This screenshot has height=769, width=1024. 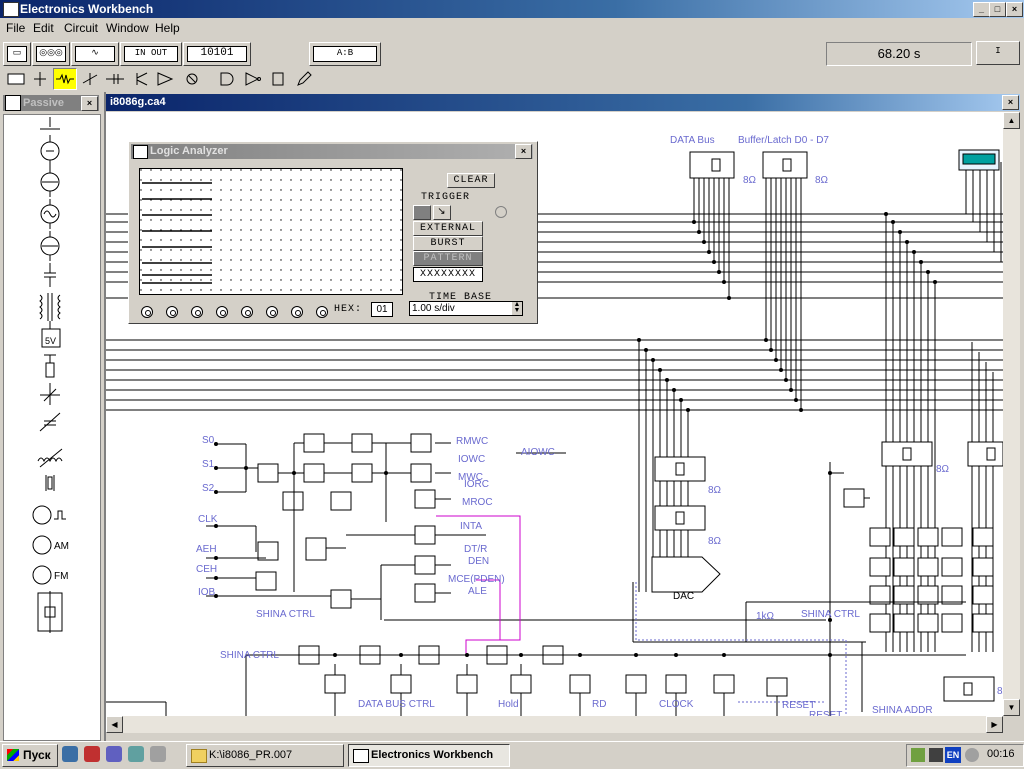 I want to click on circuit-window-close-button: ×, so click(x=1010, y=102).